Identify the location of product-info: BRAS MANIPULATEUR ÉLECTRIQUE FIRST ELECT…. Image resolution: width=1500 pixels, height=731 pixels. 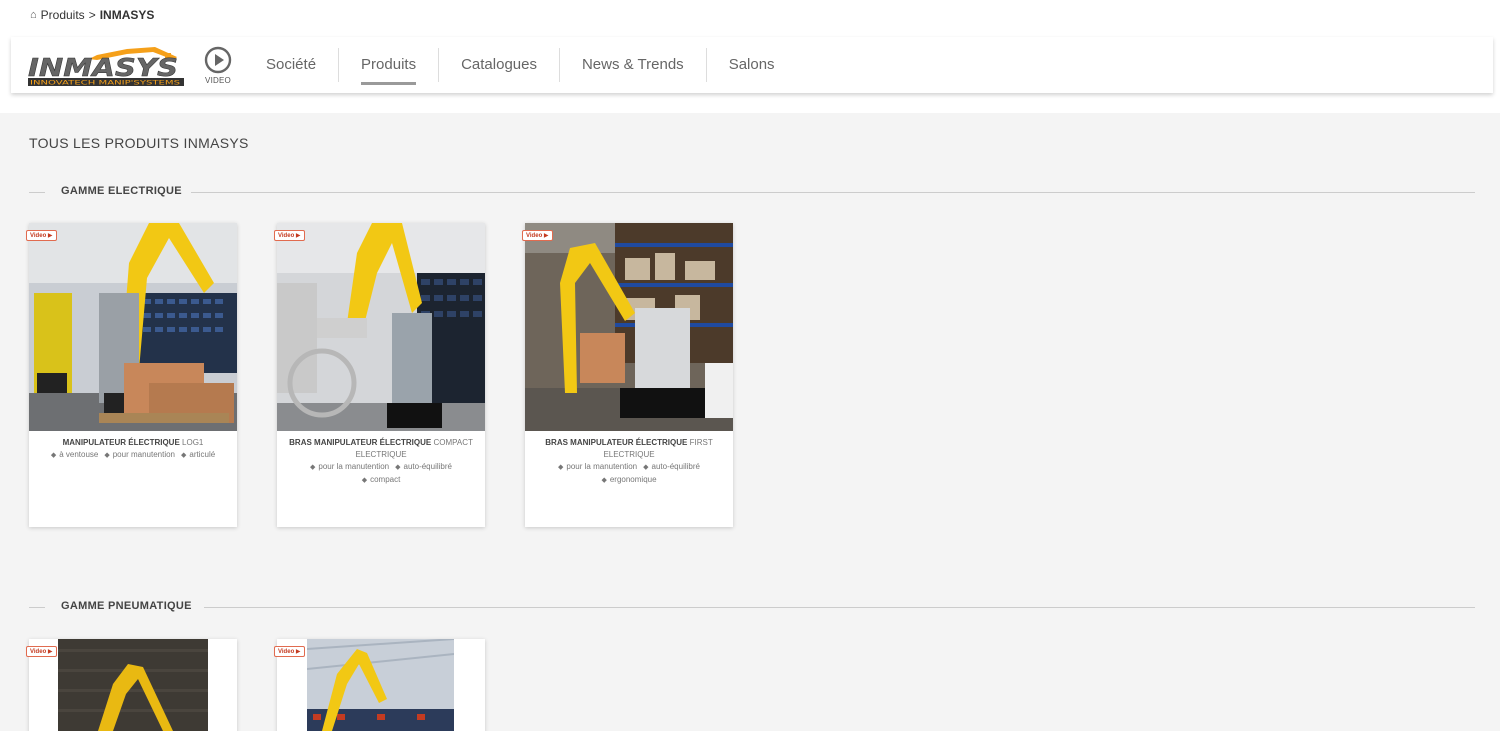
(629, 462).